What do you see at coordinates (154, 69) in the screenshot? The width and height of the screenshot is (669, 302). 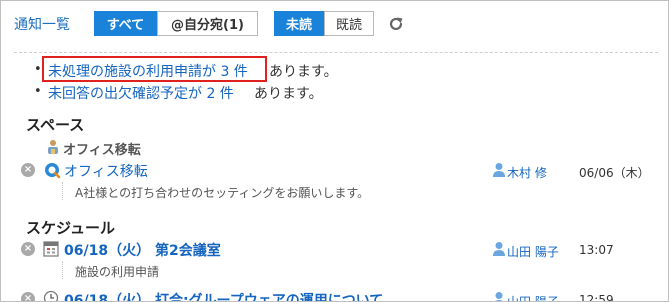 I see `highlight-box` at bounding box center [154, 69].